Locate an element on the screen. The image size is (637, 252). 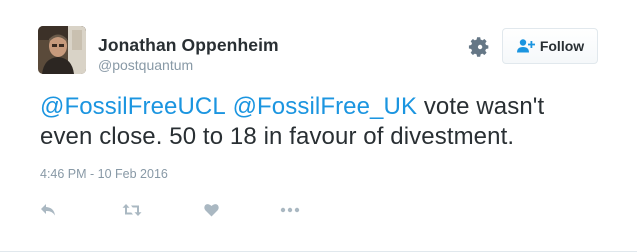
retweet-button is located at coordinates (132, 210).